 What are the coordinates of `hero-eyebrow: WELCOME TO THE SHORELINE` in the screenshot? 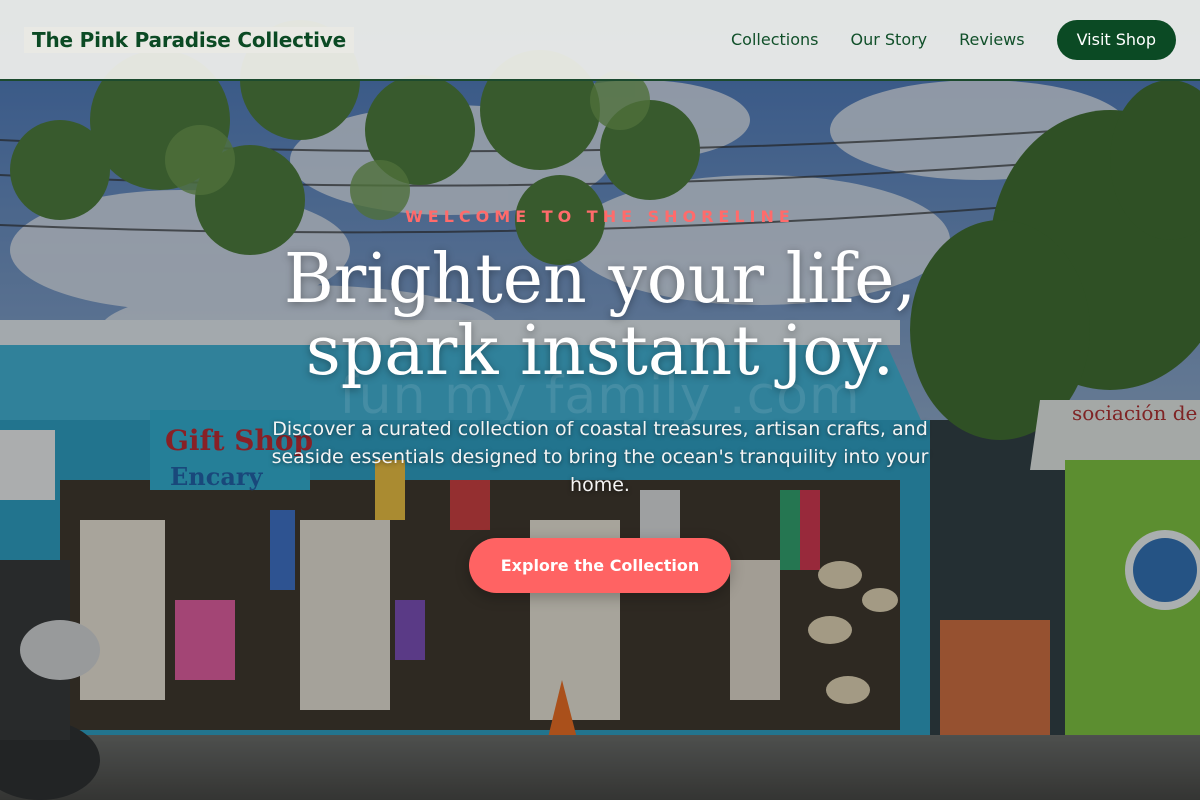 It's located at (600, 216).